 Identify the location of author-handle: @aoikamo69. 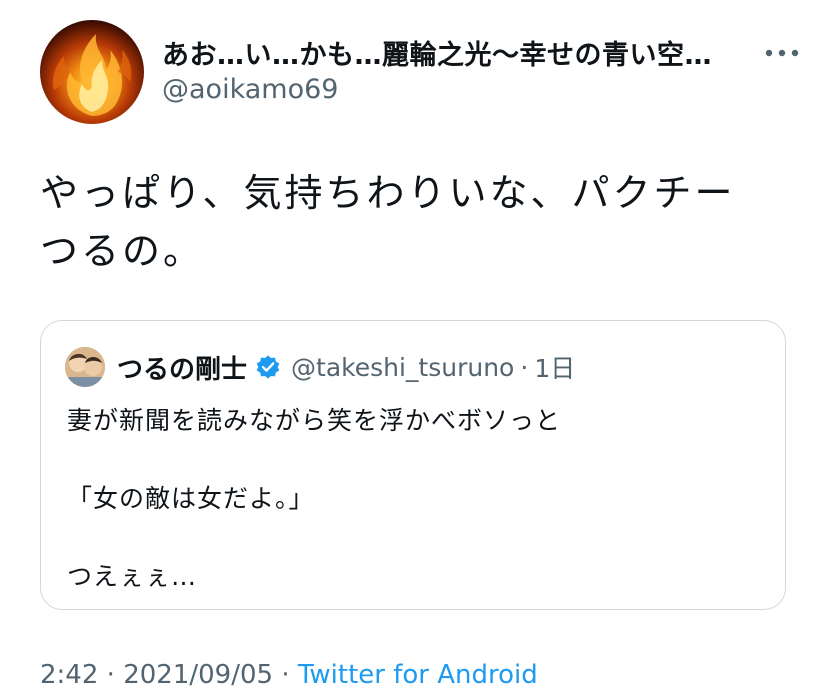
(250, 89).